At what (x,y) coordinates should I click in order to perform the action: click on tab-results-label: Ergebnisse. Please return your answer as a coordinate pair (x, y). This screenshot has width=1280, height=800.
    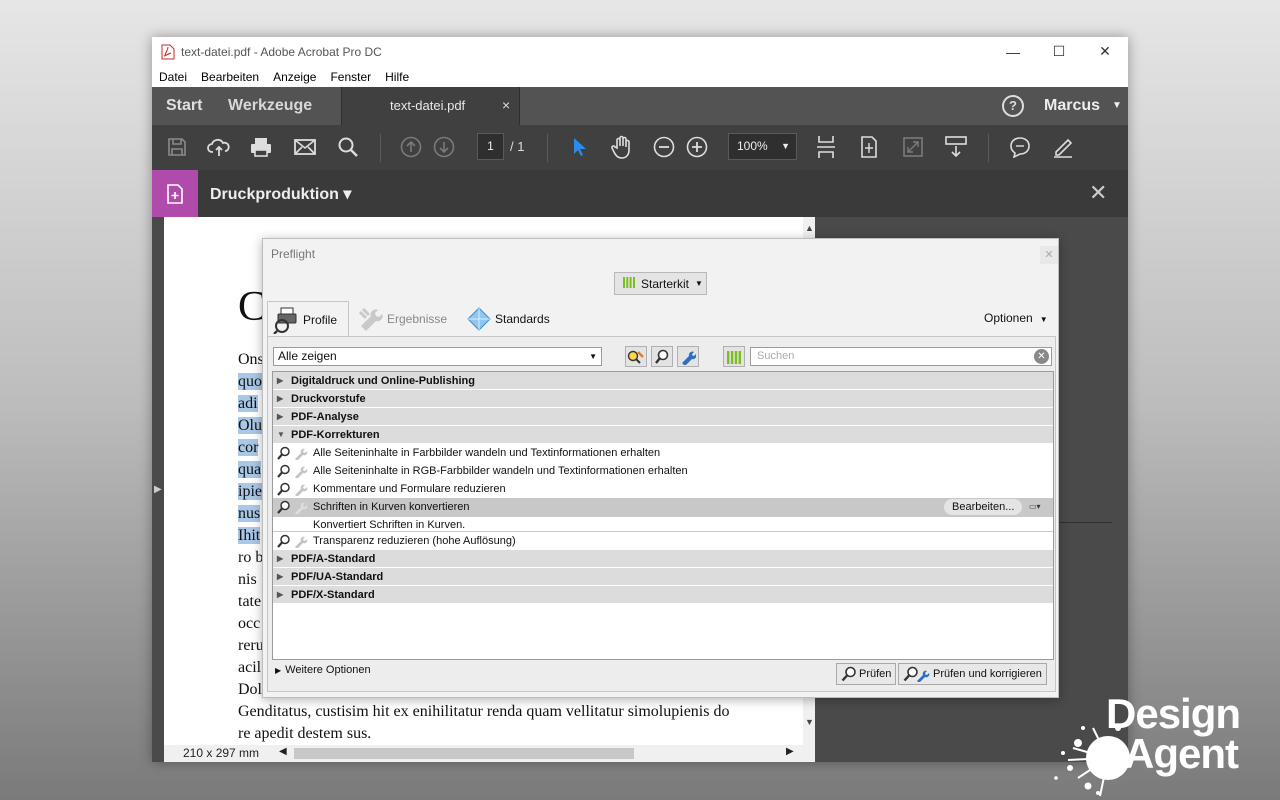
    Looking at the image, I should click on (417, 319).